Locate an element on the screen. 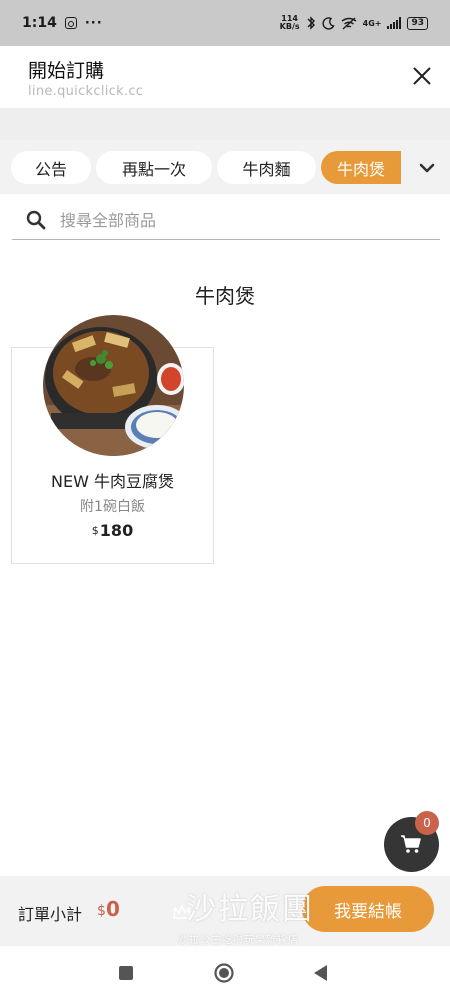 The image size is (450, 1000). recent-apps-icon is located at coordinates (126, 973).